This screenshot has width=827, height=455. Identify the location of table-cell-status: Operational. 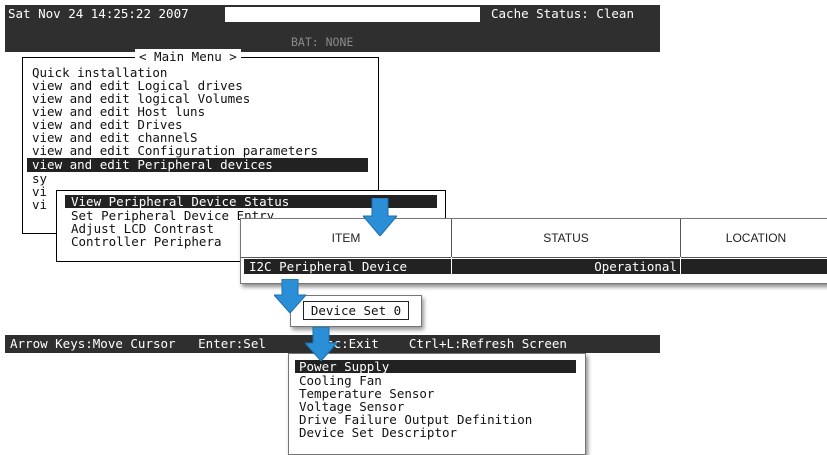
(635, 266).